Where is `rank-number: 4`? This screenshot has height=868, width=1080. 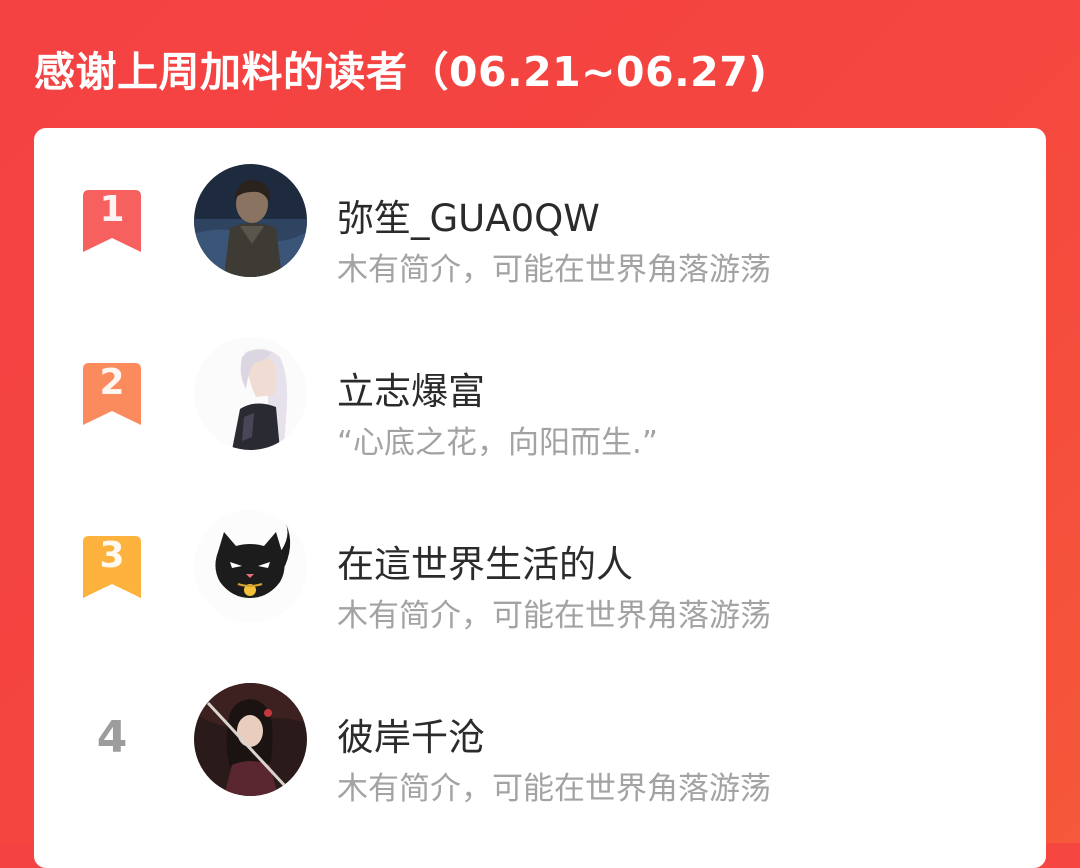 rank-number: 4 is located at coordinates (112, 737).